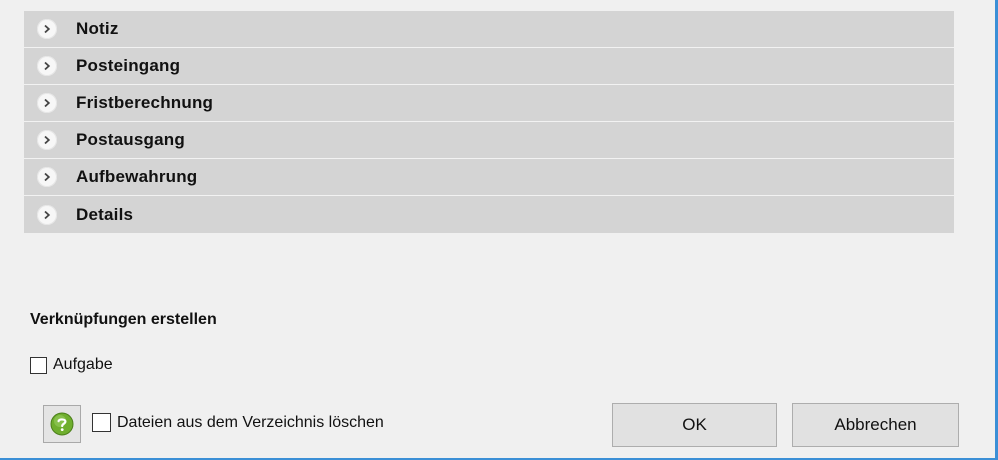 Image resolution: width=998 pixels, height=460 pixels. What do you see at coordinates (489, 214) in the screenshot?
I see `section-details: Details` at bounding box center [489, 214].